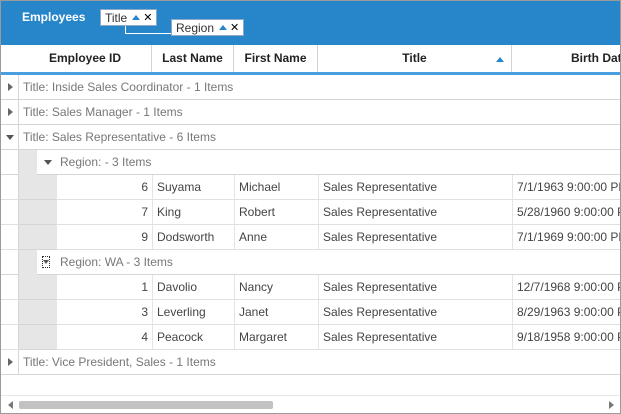  What do you see at coordinates (276, 187) in the screenshot?
I see `cell-first-name: Michael` at bounding box center [276, 187].